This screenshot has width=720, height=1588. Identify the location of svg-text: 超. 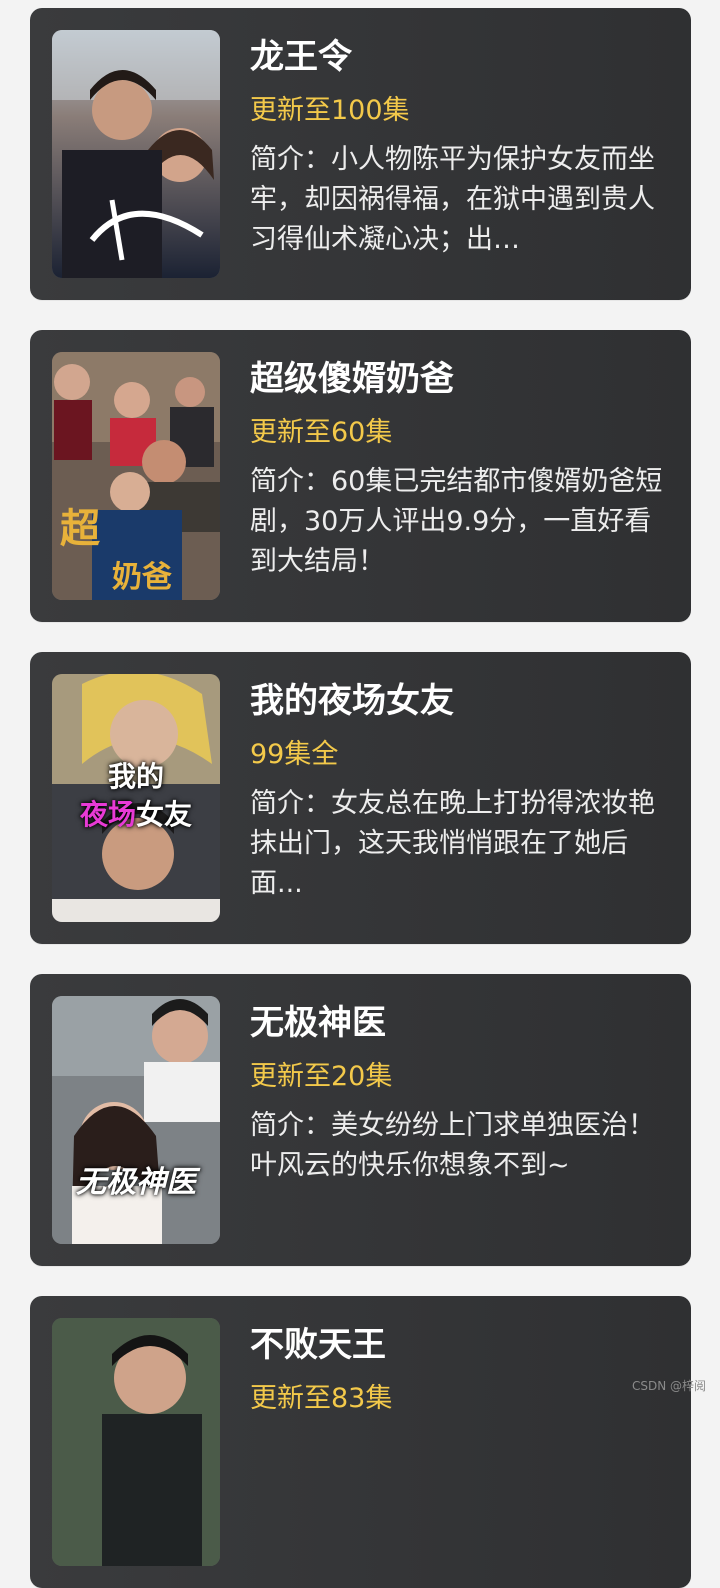
(80, 528).